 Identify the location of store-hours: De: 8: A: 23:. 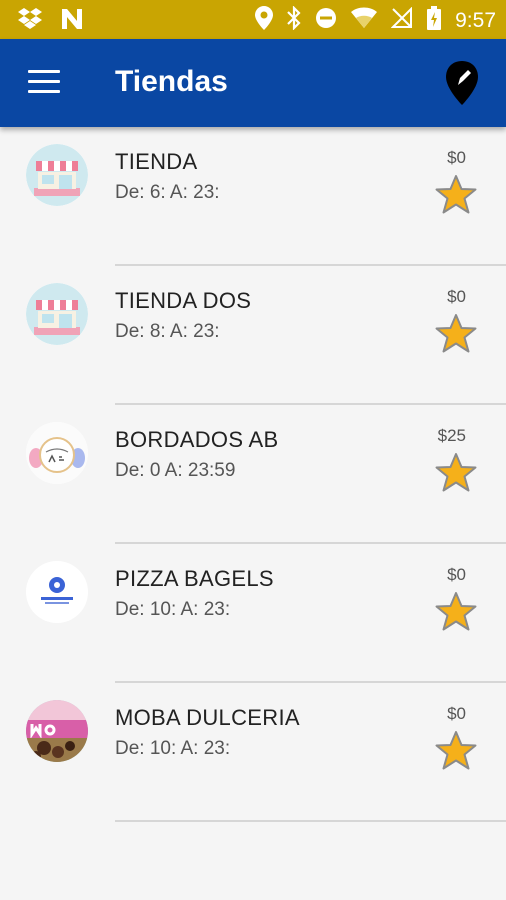
(167, 331).